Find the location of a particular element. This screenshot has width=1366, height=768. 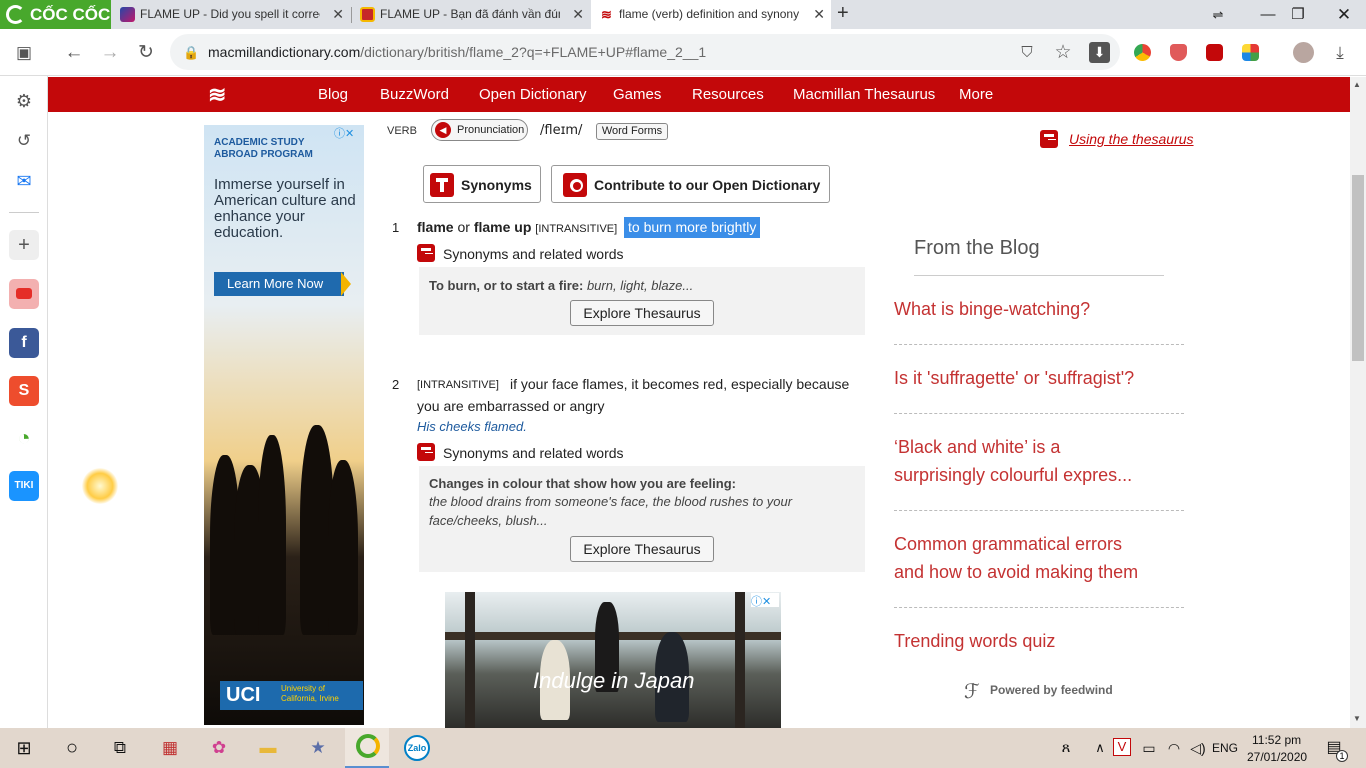

app-star-icon: ★ is located at coordinates (318, 748).